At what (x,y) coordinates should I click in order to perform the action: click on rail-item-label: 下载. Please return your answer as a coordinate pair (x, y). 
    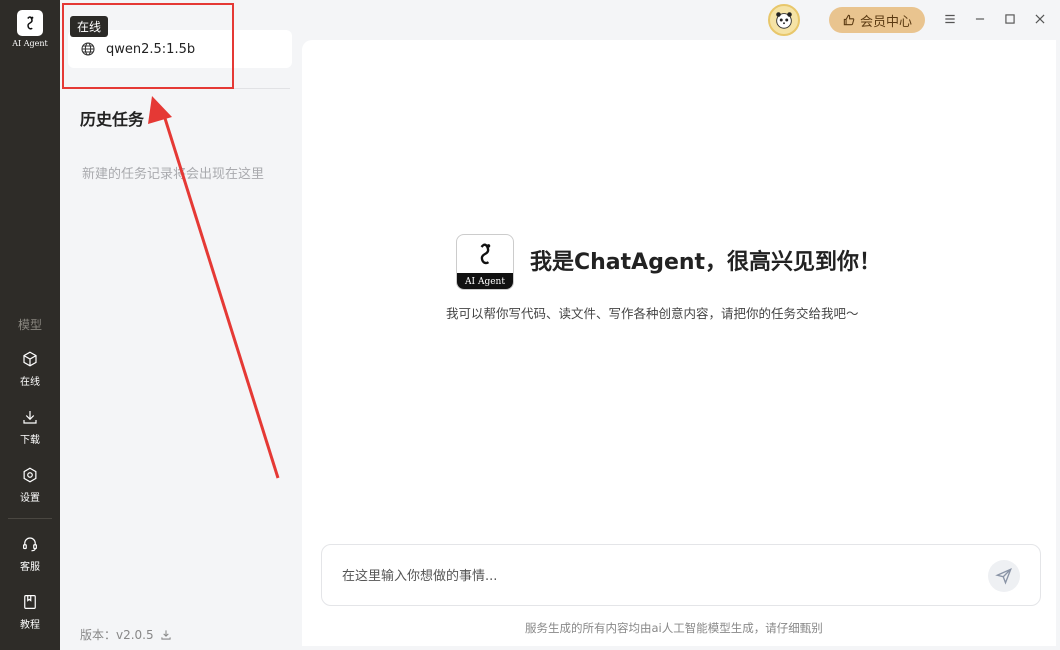
    Looking at the image, I should click on (30, 440).